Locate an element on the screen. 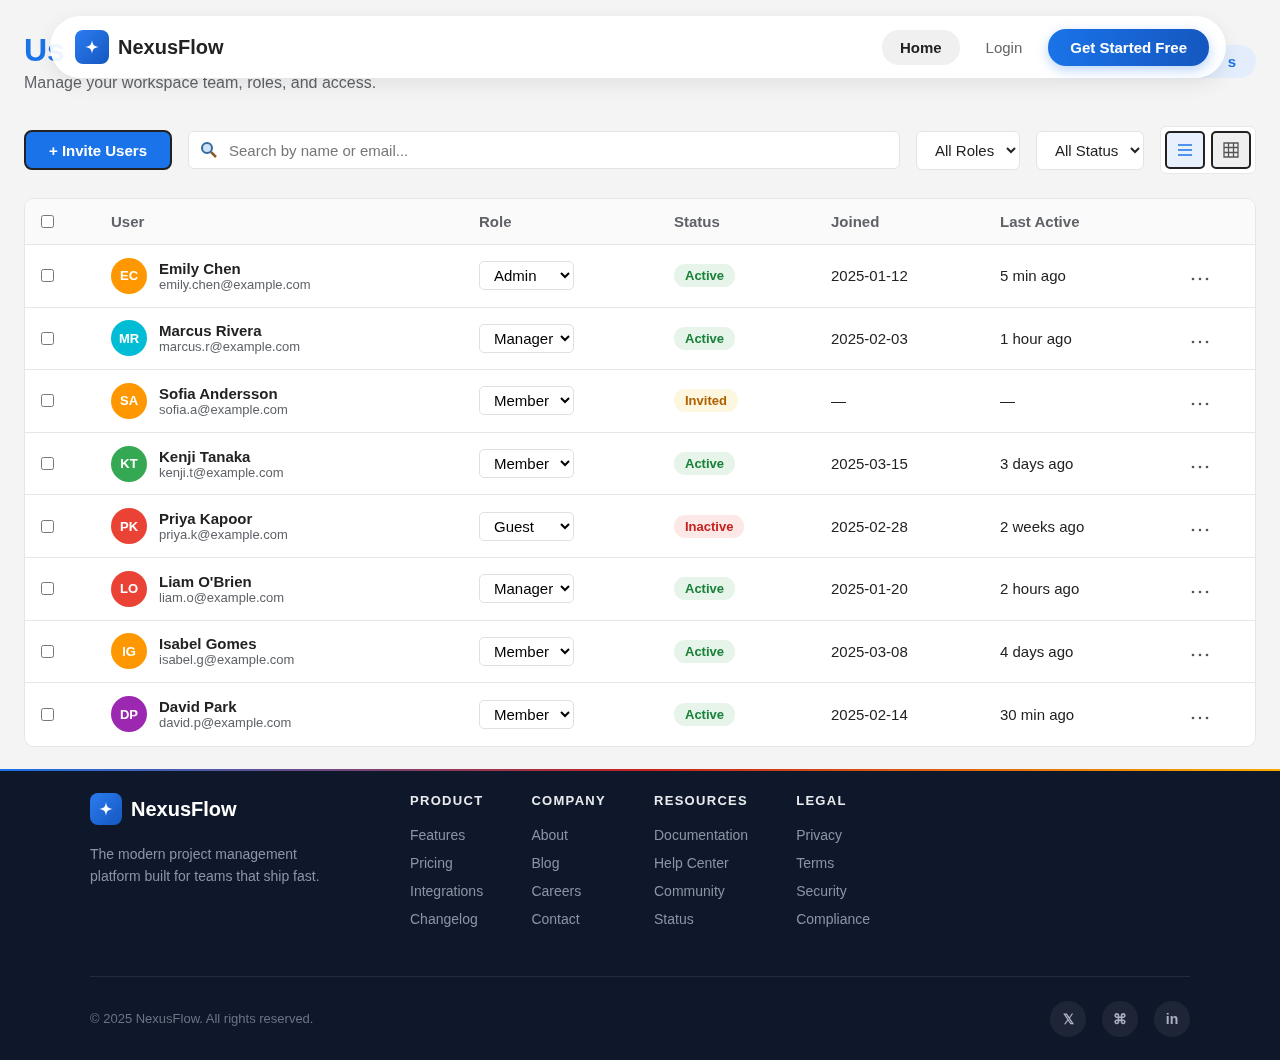 The height and width of the screenshot is (1060, 1280). column-header: User is located at coordinates (128, 221).